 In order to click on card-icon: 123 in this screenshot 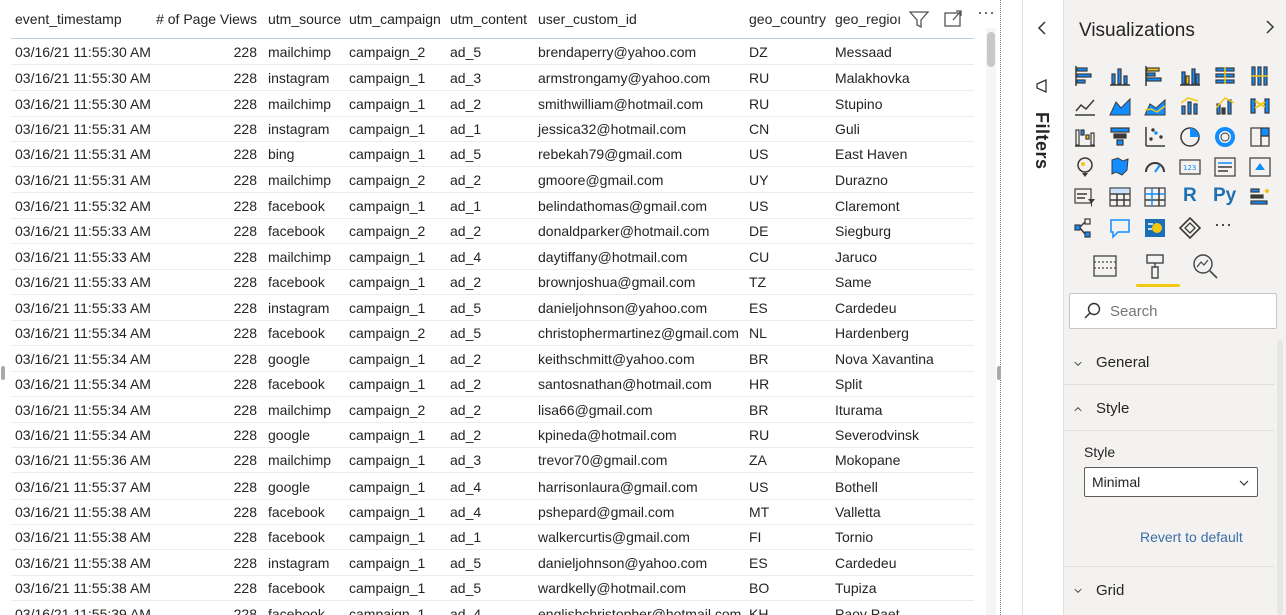, I will do `click(1190, 167)`.